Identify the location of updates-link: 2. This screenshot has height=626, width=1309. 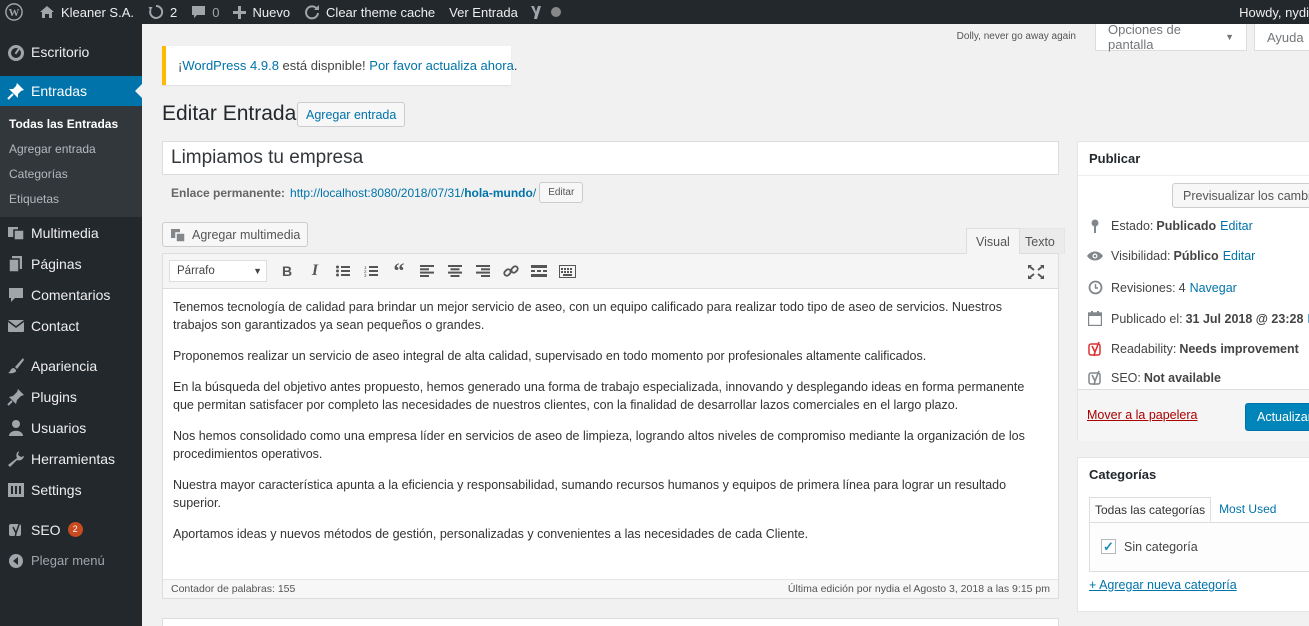
(162, 12).